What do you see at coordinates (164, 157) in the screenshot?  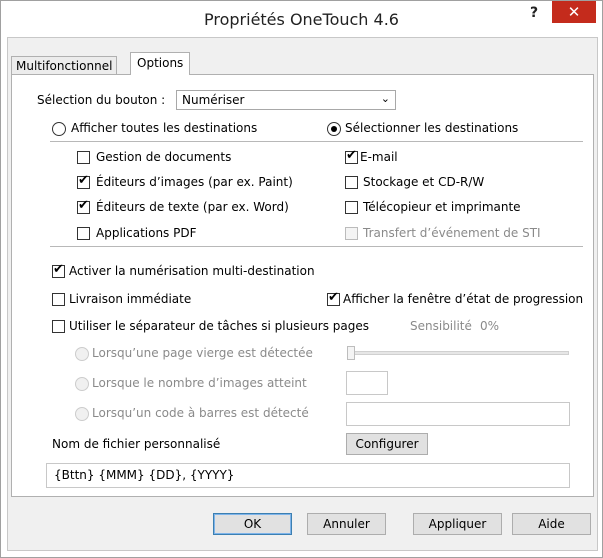 I see `dest-document-management-label: Gestion de documents` at bounding box center [164, 157].